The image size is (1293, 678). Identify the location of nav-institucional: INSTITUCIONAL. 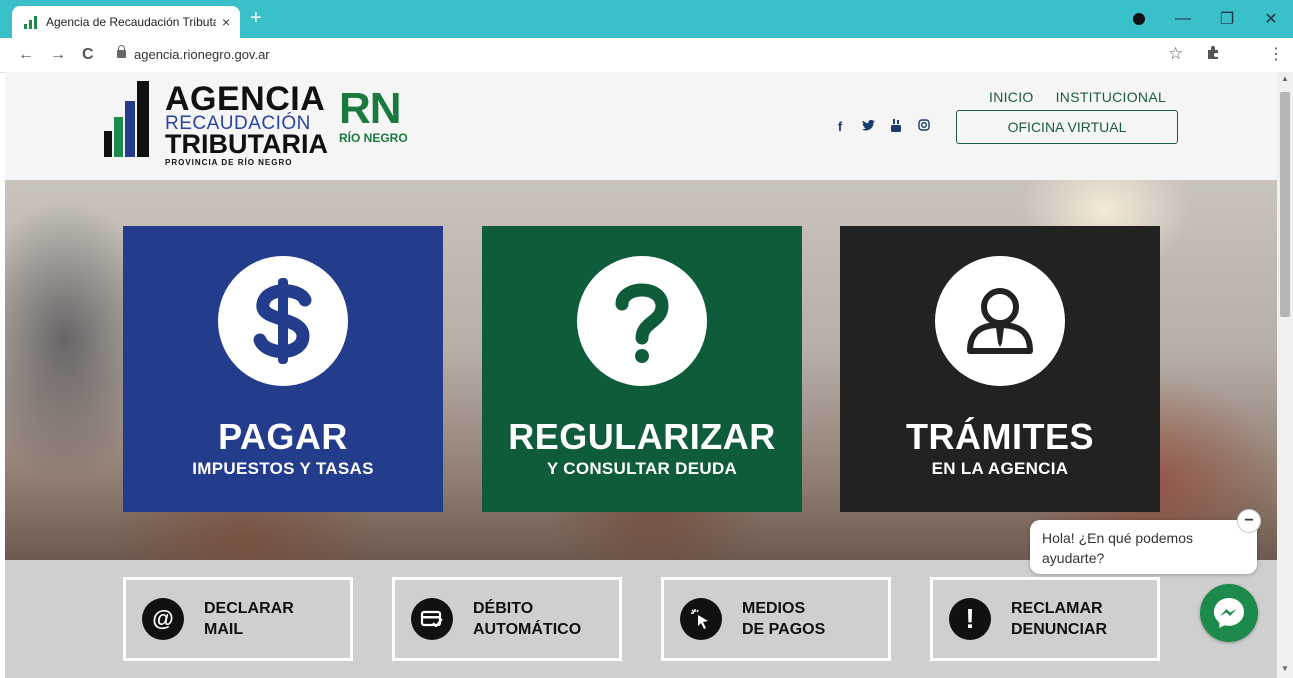
(1111, 97).